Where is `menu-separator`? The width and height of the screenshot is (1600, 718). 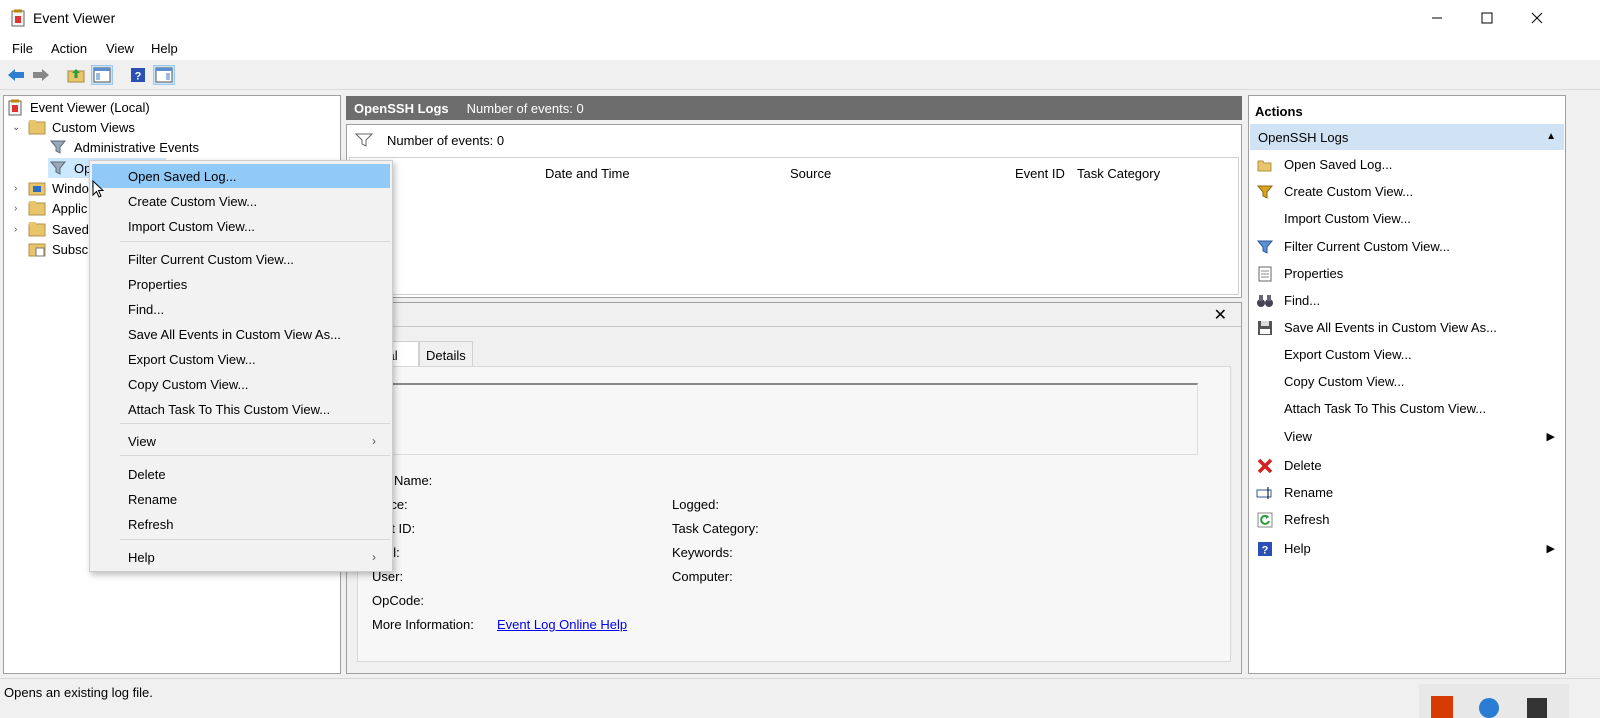 menu-separator is located at coordinates (255, 241).